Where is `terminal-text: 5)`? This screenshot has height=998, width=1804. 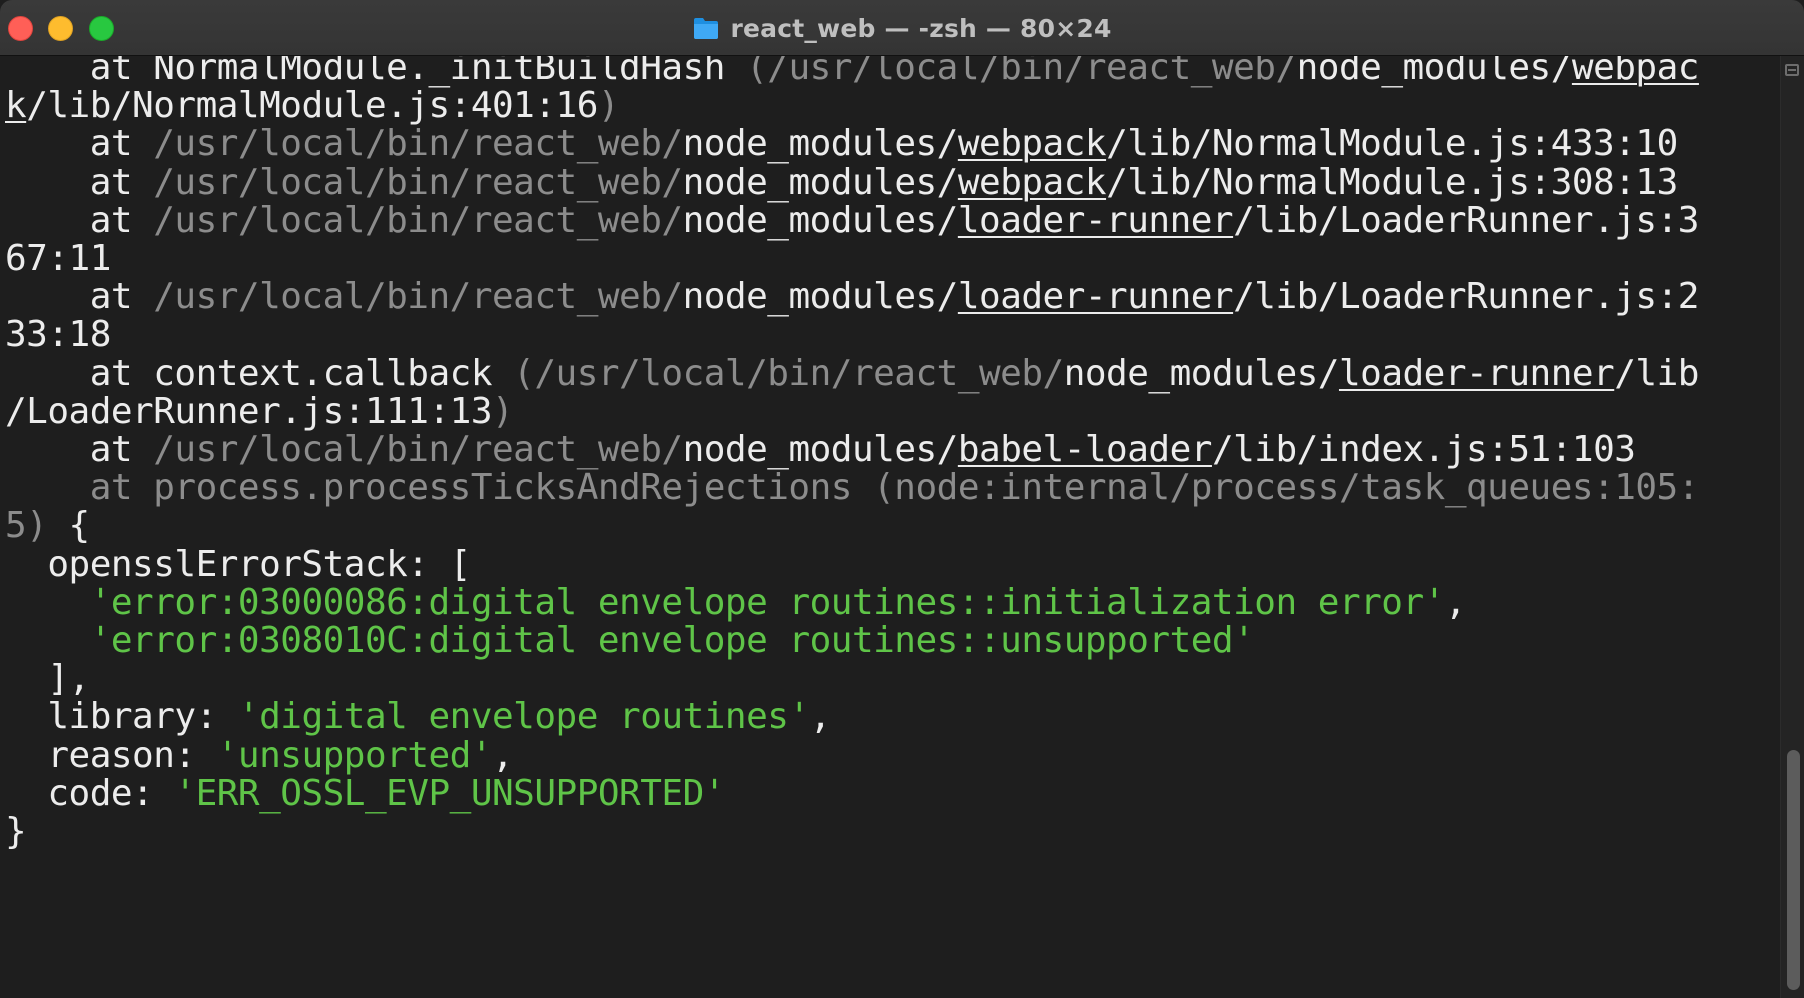
terminal-text: 5) is located at coordinates (26, 526).